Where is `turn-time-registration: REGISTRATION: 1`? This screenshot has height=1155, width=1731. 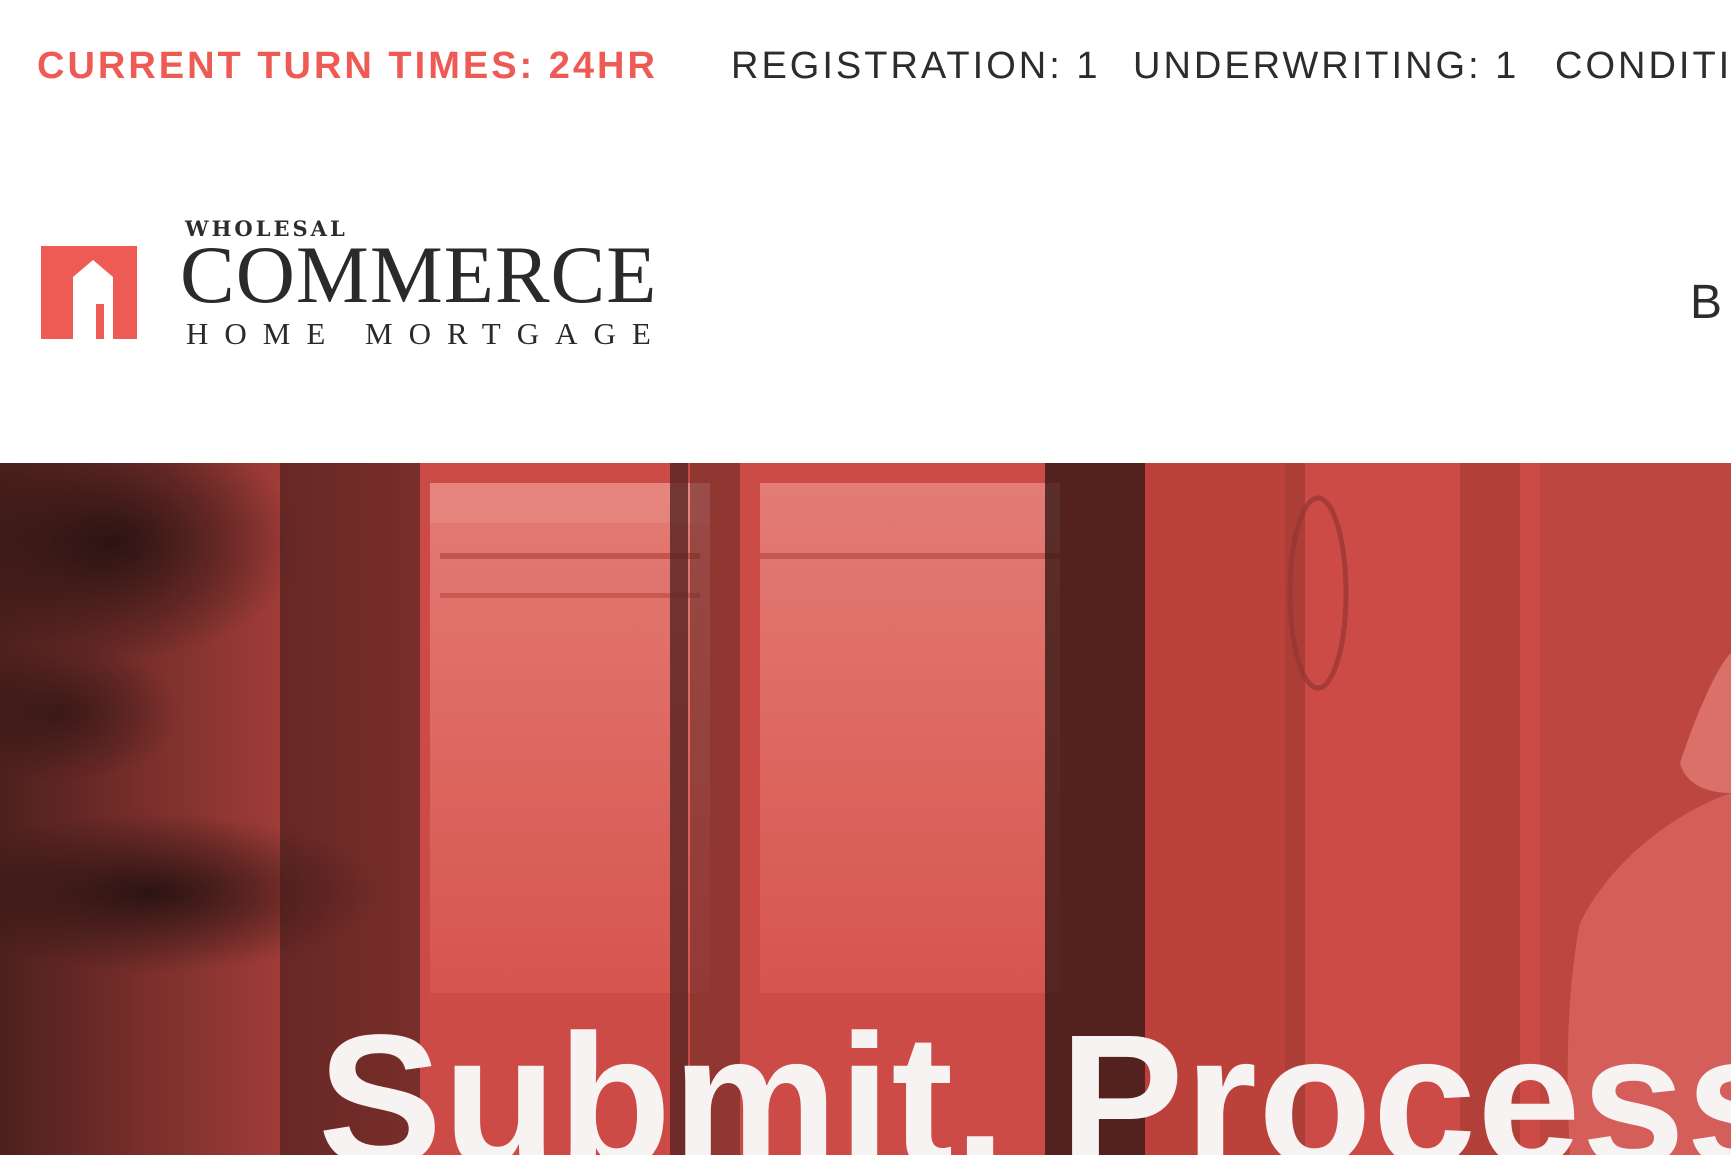 turn-time-registration: REGISTRATION: 1 is located at coordinates (916, 66).